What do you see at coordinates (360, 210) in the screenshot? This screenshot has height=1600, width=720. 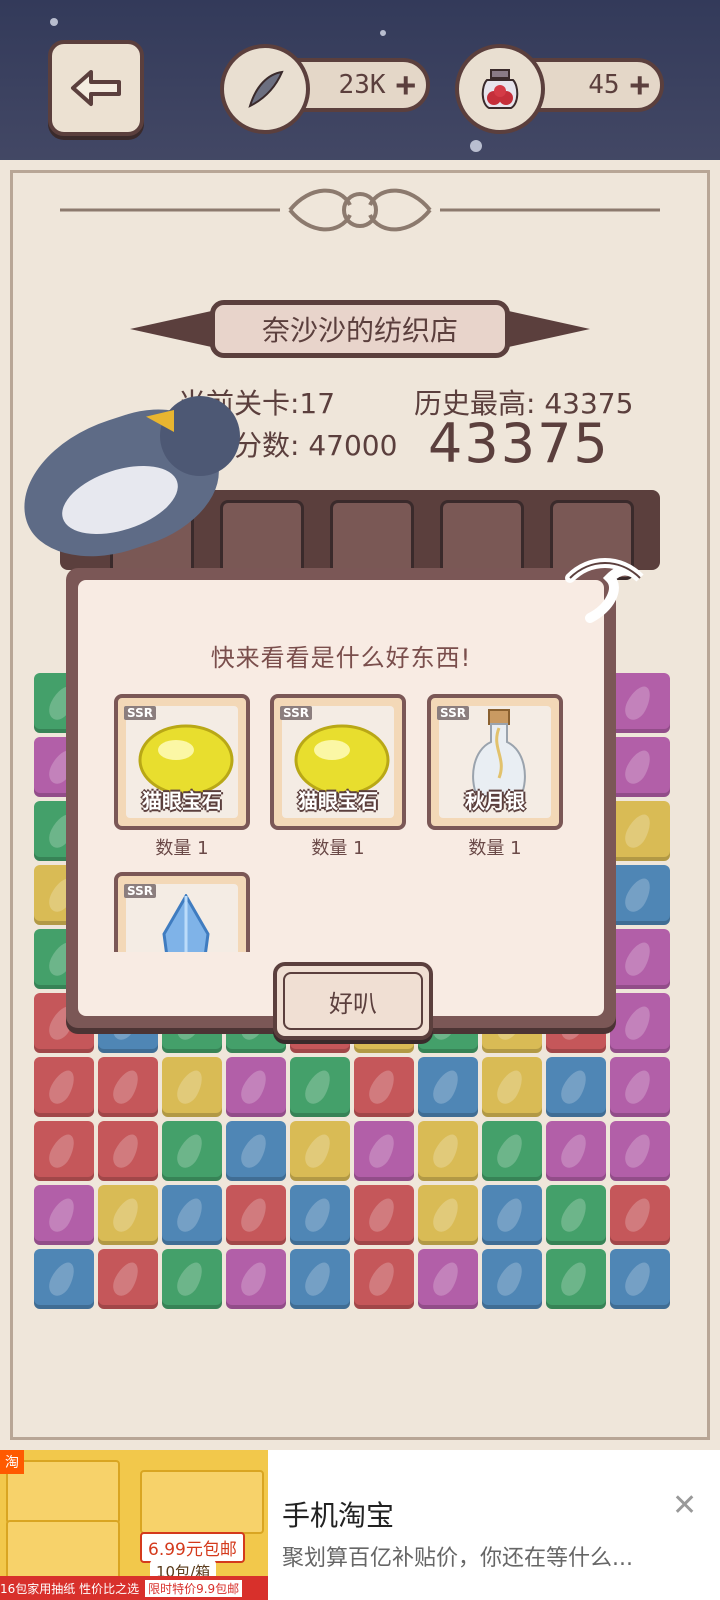 I see `ornament-icon` at bounding box center [360, 210].